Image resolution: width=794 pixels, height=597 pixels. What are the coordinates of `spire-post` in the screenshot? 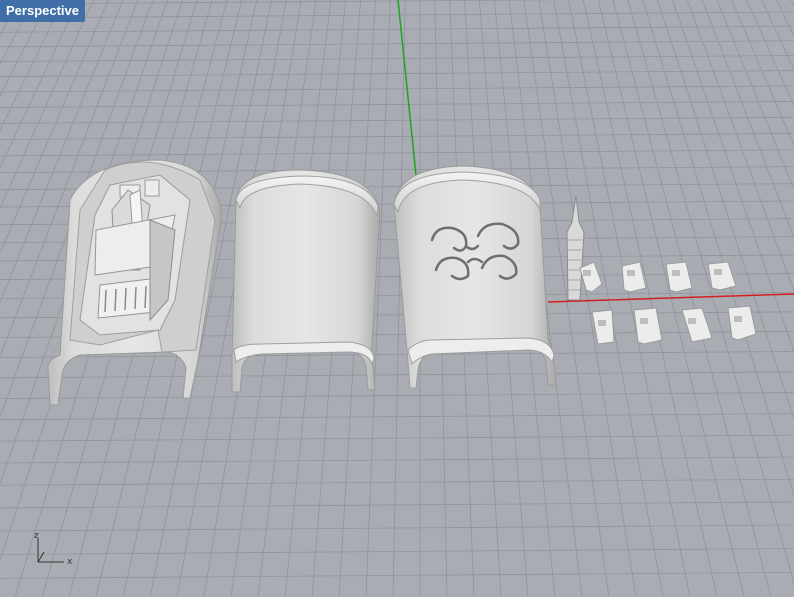 It's located at (575, 248).